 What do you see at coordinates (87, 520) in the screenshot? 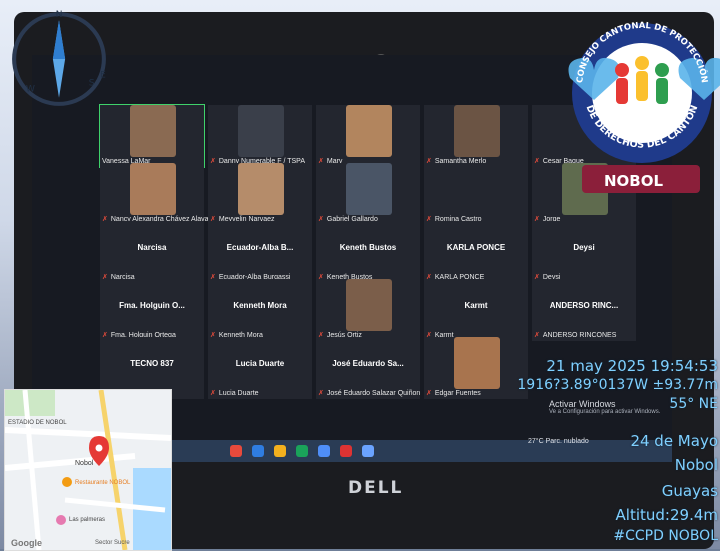
I see `map-label-palmeras: Las palmeras` at bounding box center [87, 520].